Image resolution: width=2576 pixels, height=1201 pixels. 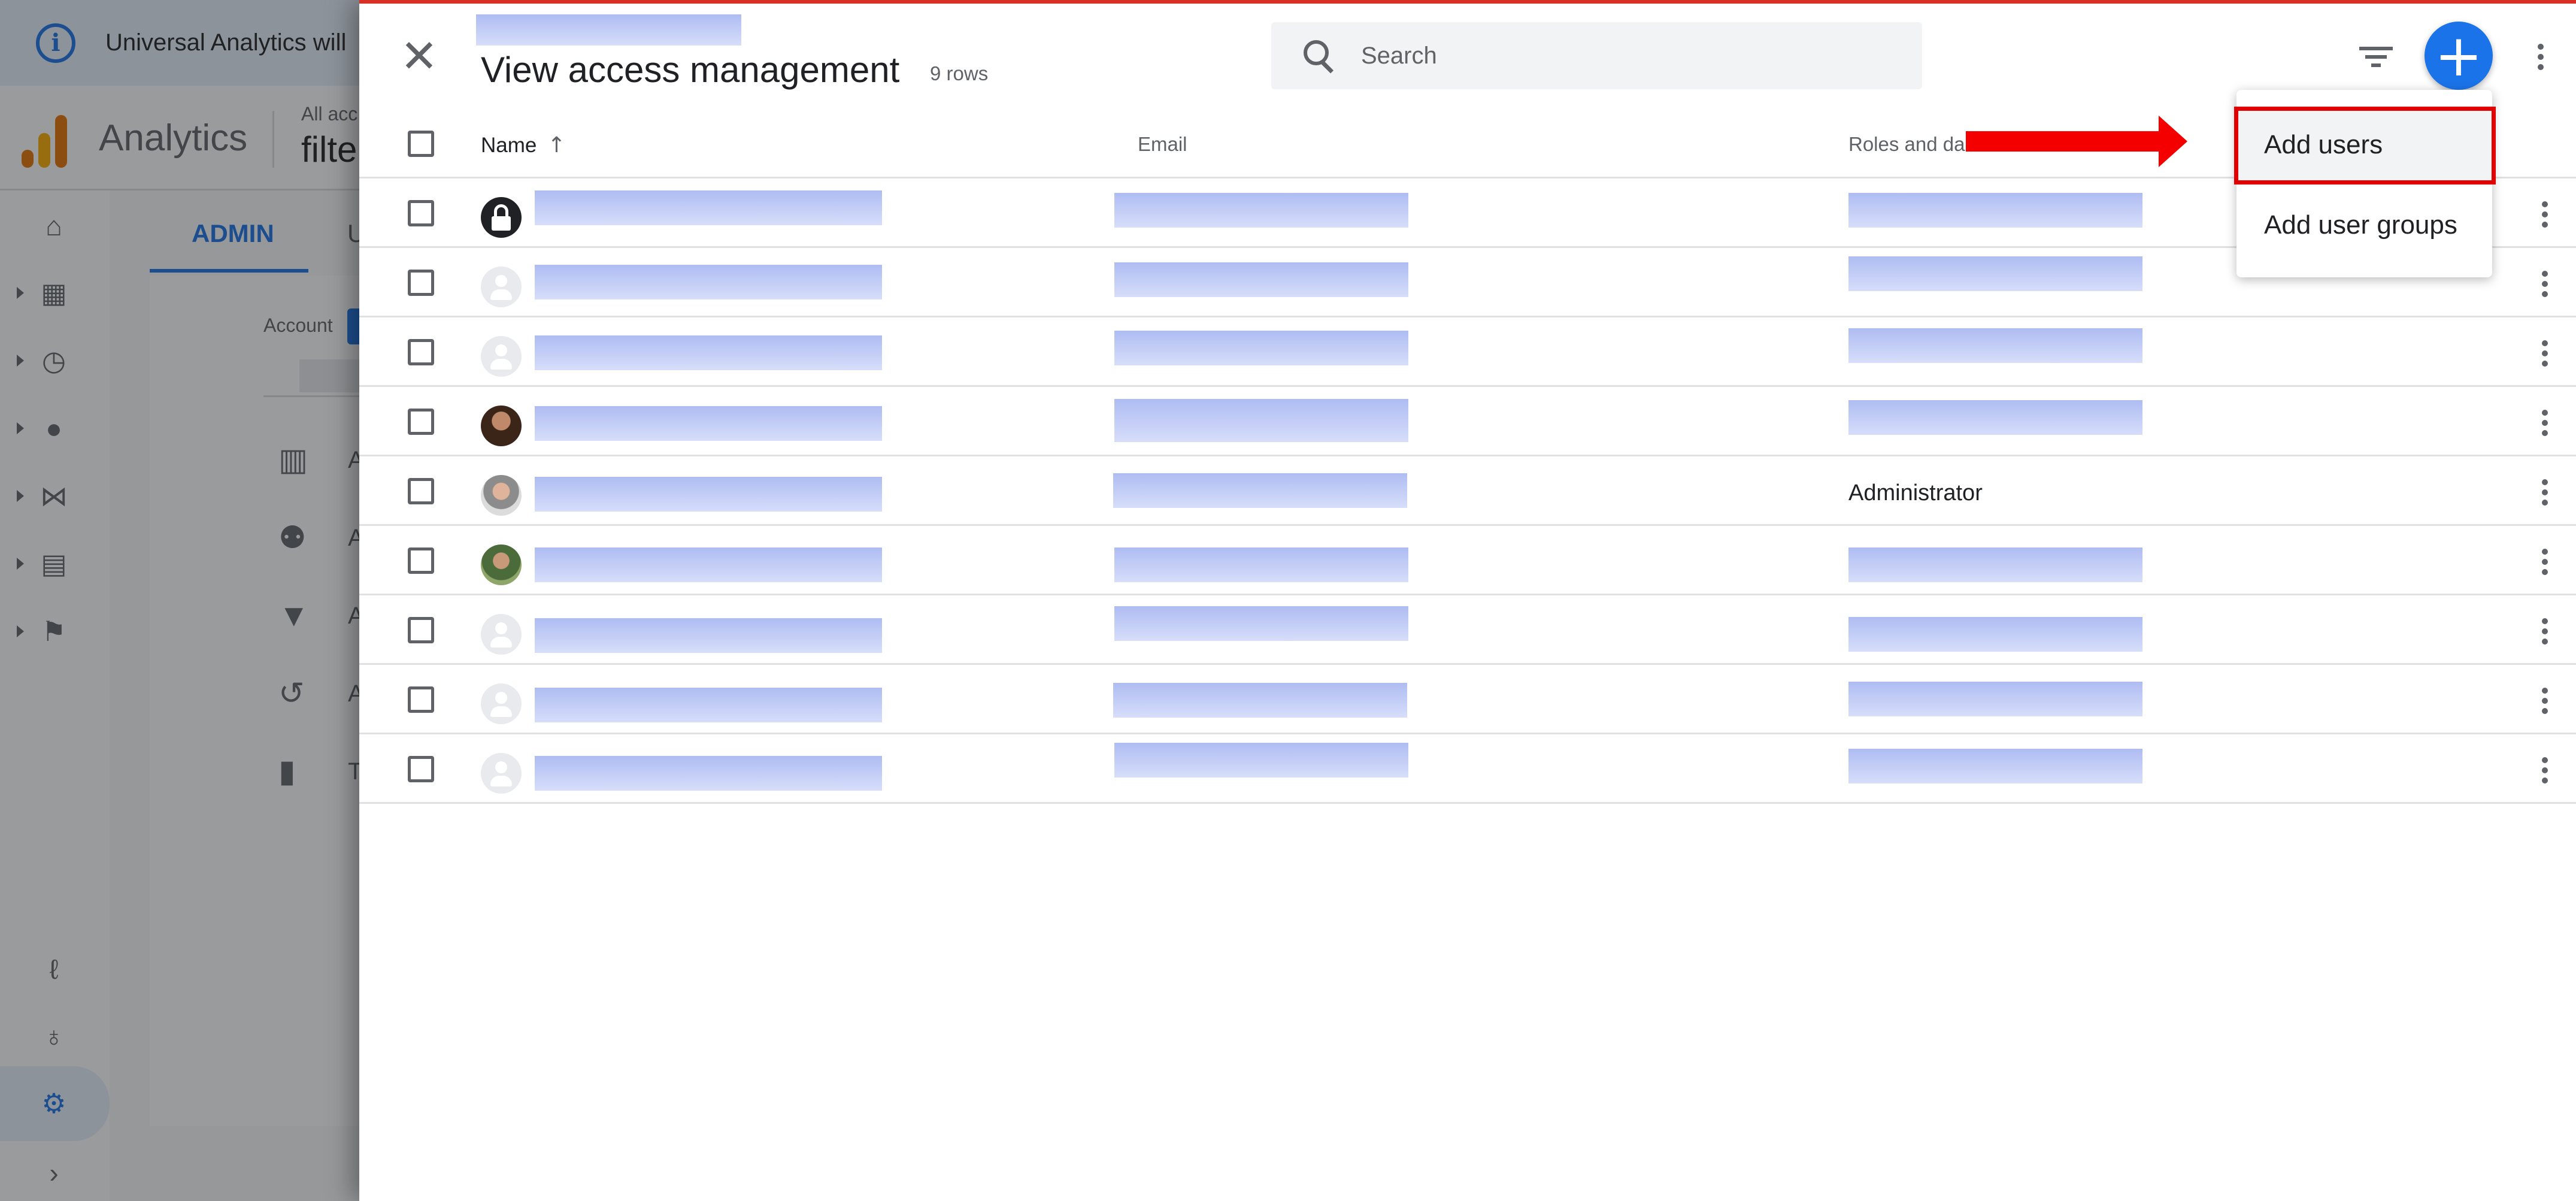 What do you see at coordinates (608, 30) in the screenshot?
I see `redacted-breadcrumb` at bounding box center [608, 30].